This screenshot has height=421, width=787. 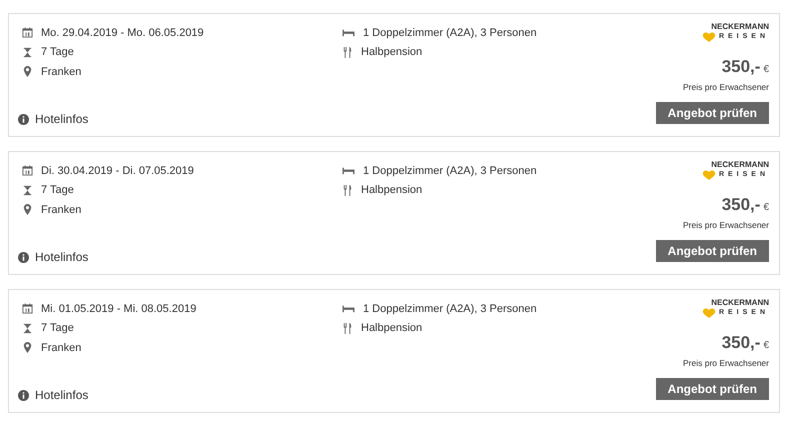 What do you see at coordinates (118, 309) in the screenshot?
I see `travel-dates: Mi. 01.05.2019 - Mi. 08.05.2019` at bounding box center [118, 309].